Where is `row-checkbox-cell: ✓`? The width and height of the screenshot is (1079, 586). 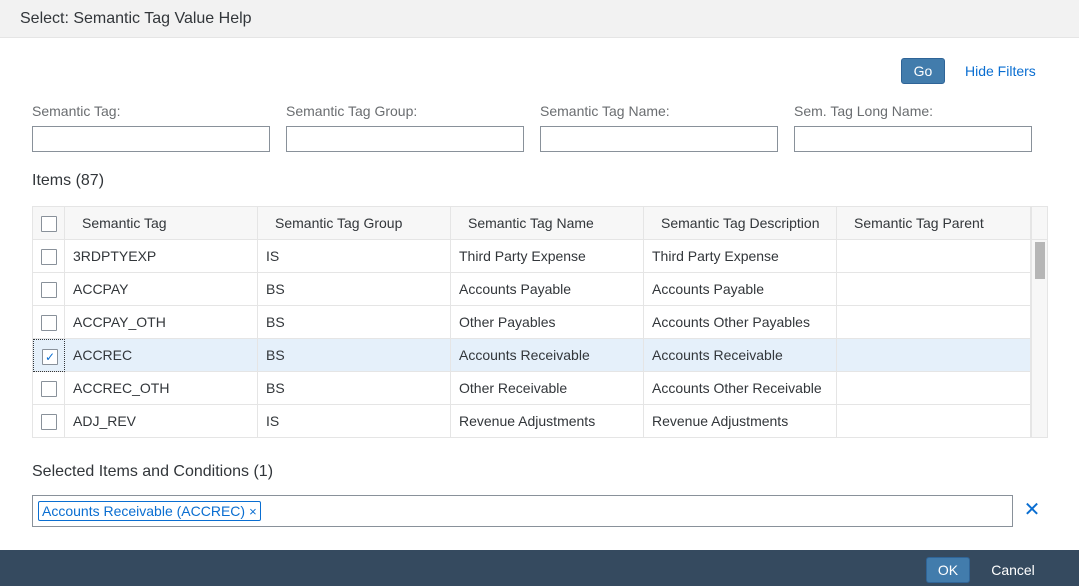 row-checkbox-cell: ✓ is located at coordinates (49, 355).